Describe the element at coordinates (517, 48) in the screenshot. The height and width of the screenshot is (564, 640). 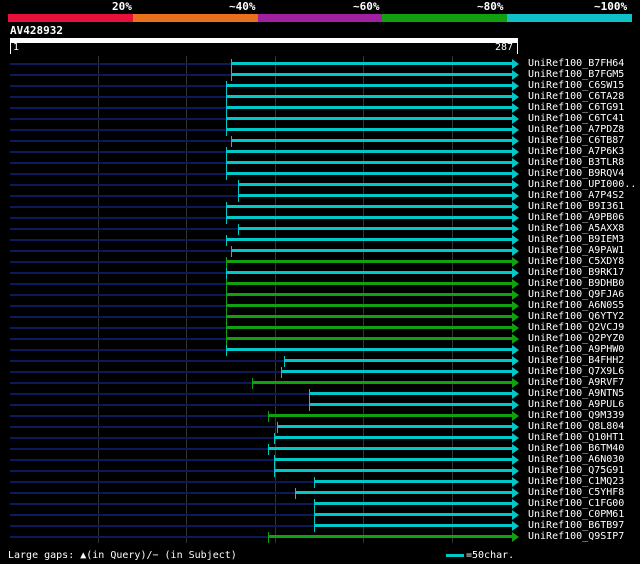
I see `ruler-end-tick` at that location.